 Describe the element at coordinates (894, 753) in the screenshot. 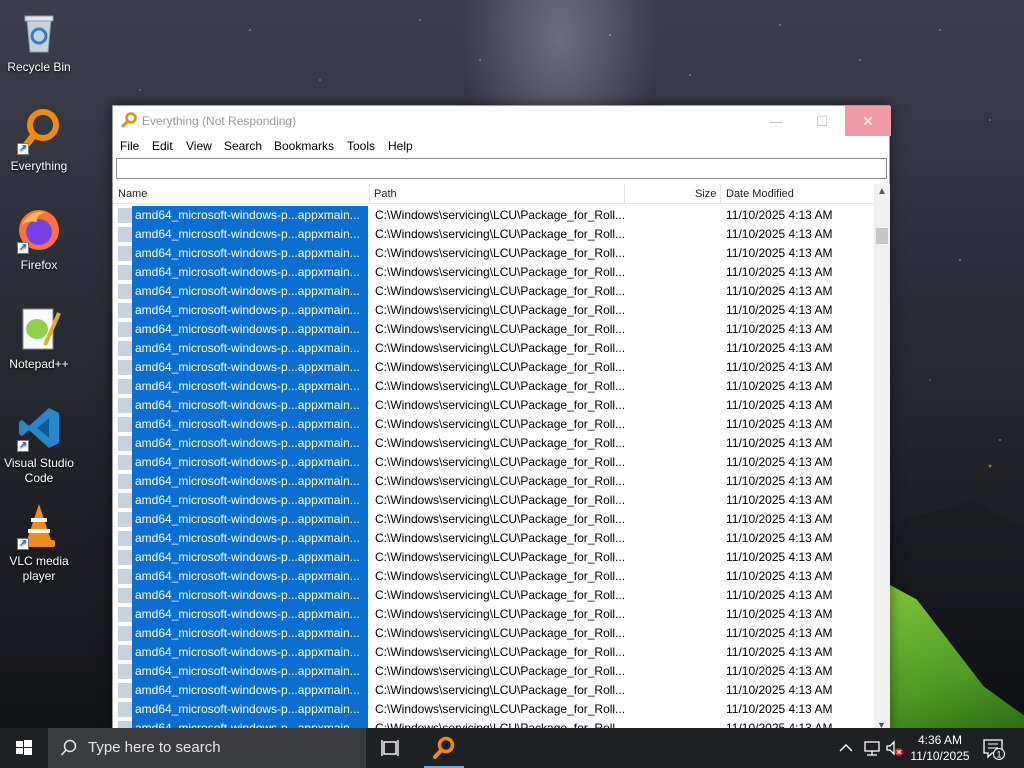

I see `volume-muted-icon` at that location.